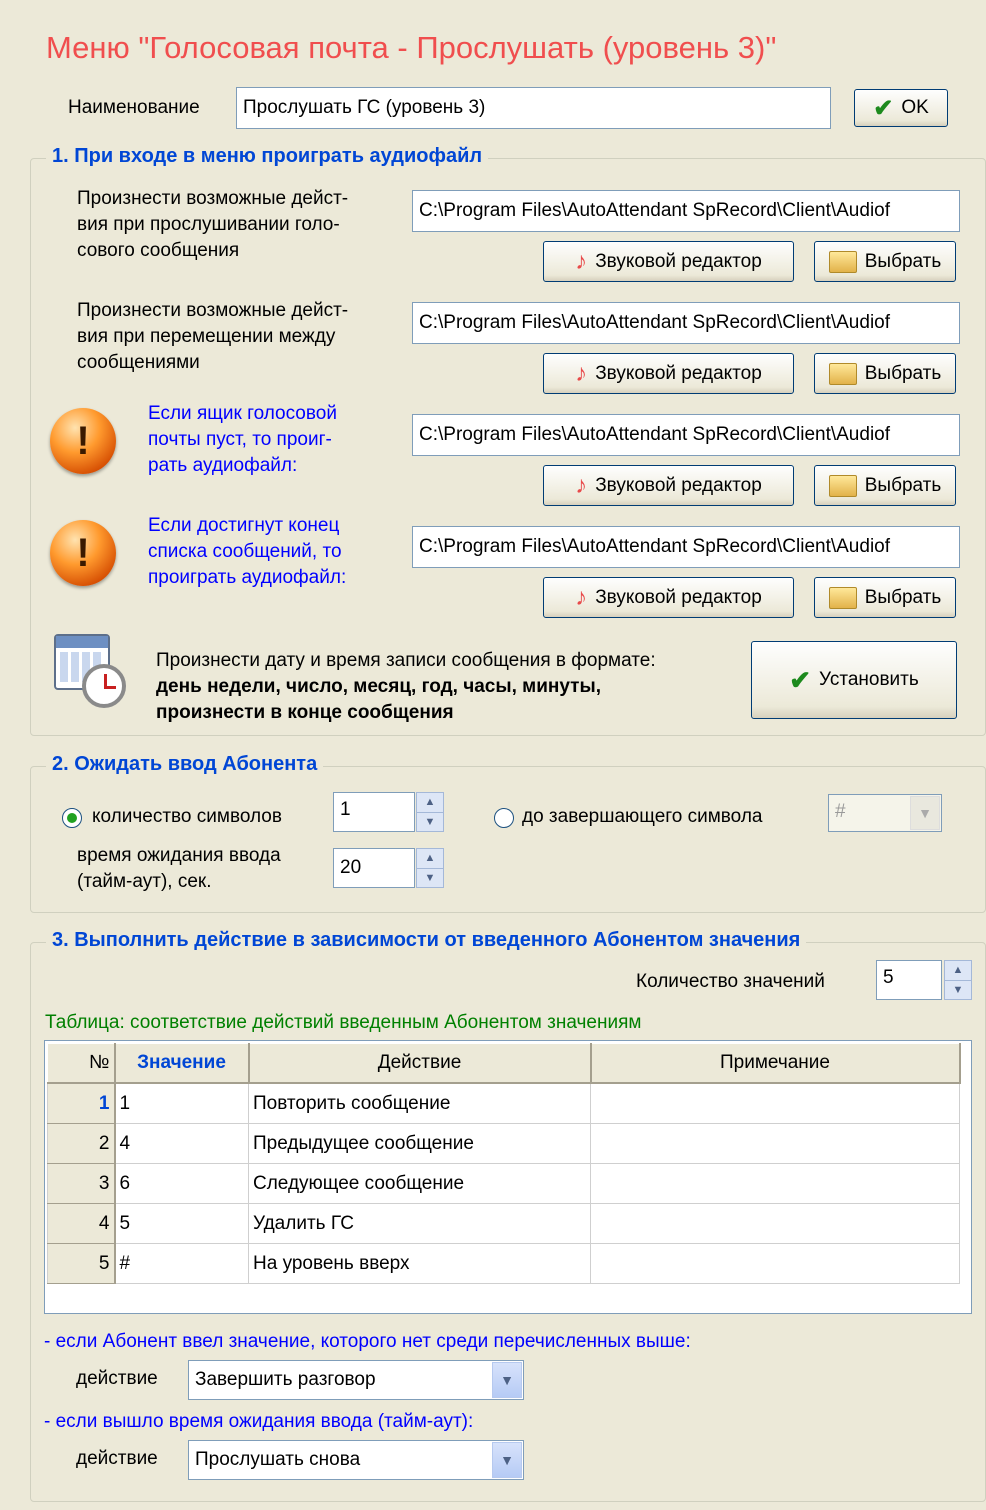 The image size is (986, 1510). I want to click on values-count-spinner: ▲ ▼, so click(958, 980).